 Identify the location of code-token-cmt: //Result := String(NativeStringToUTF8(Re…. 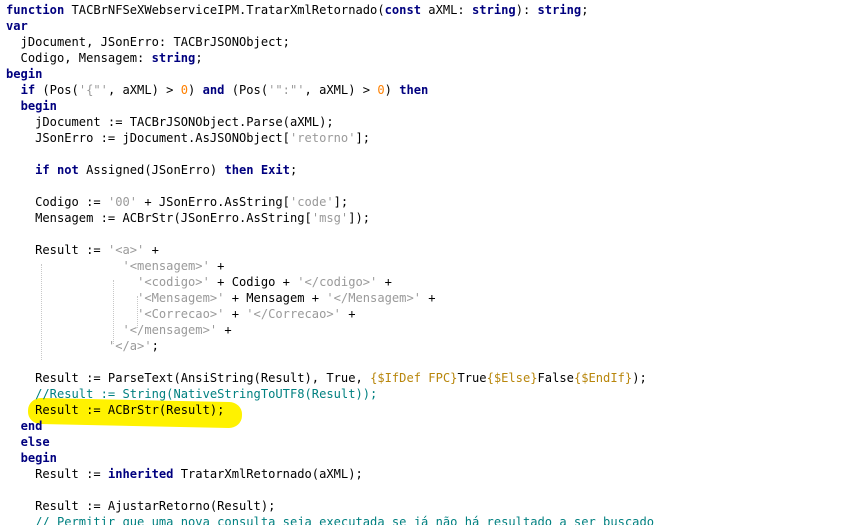
(206, 394).